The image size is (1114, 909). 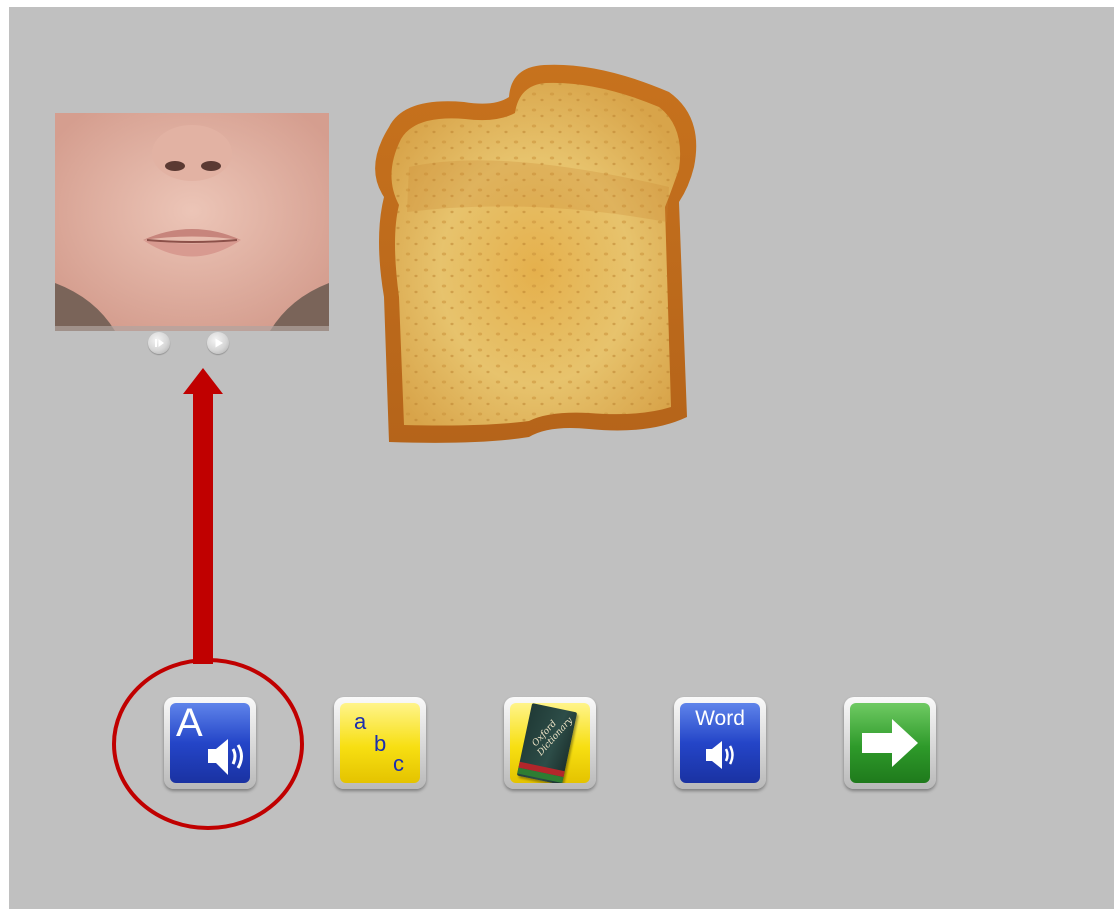 I want to click on alphabet-face: a b c, so click(x=380, y=743).